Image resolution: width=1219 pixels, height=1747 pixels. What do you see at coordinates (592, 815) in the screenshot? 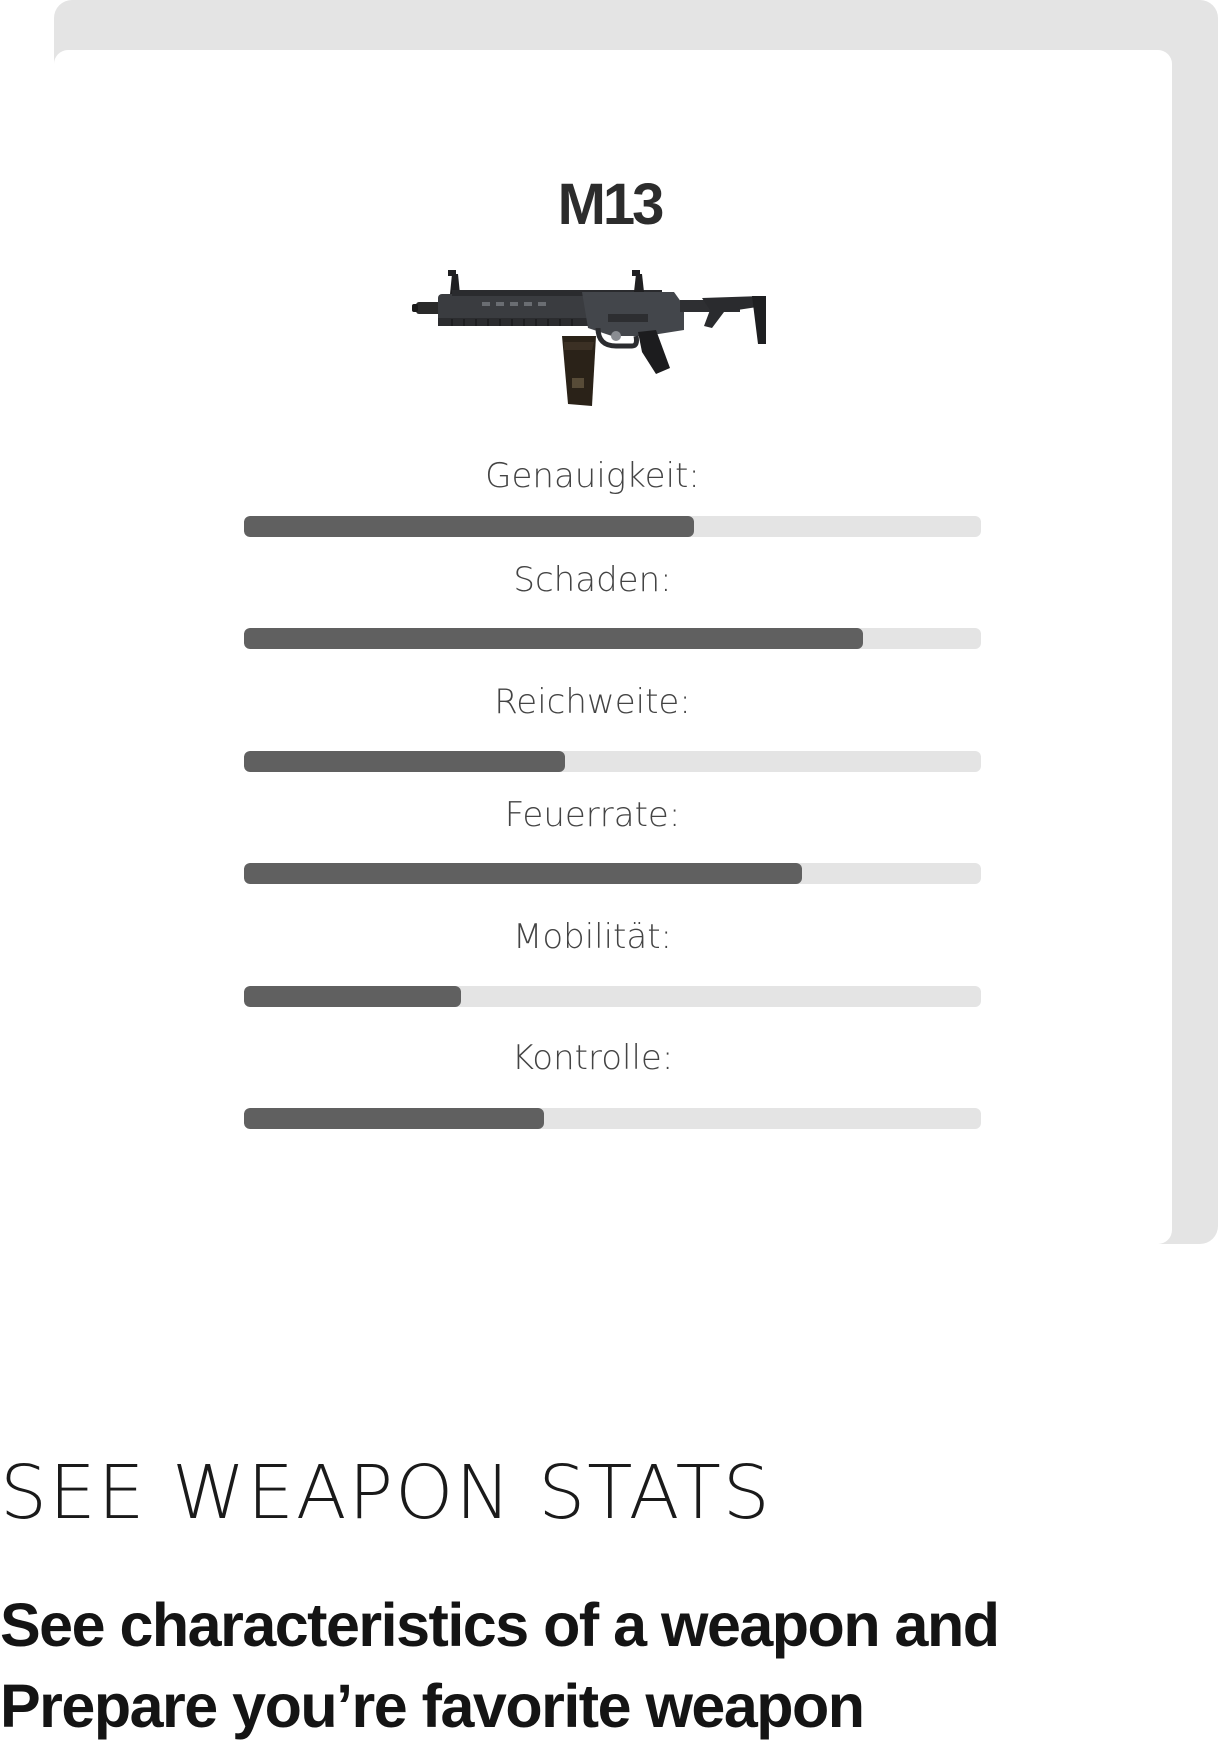
I see `stat-label-fire-rate: Feuerrate:` at bounding box center [592, 815].